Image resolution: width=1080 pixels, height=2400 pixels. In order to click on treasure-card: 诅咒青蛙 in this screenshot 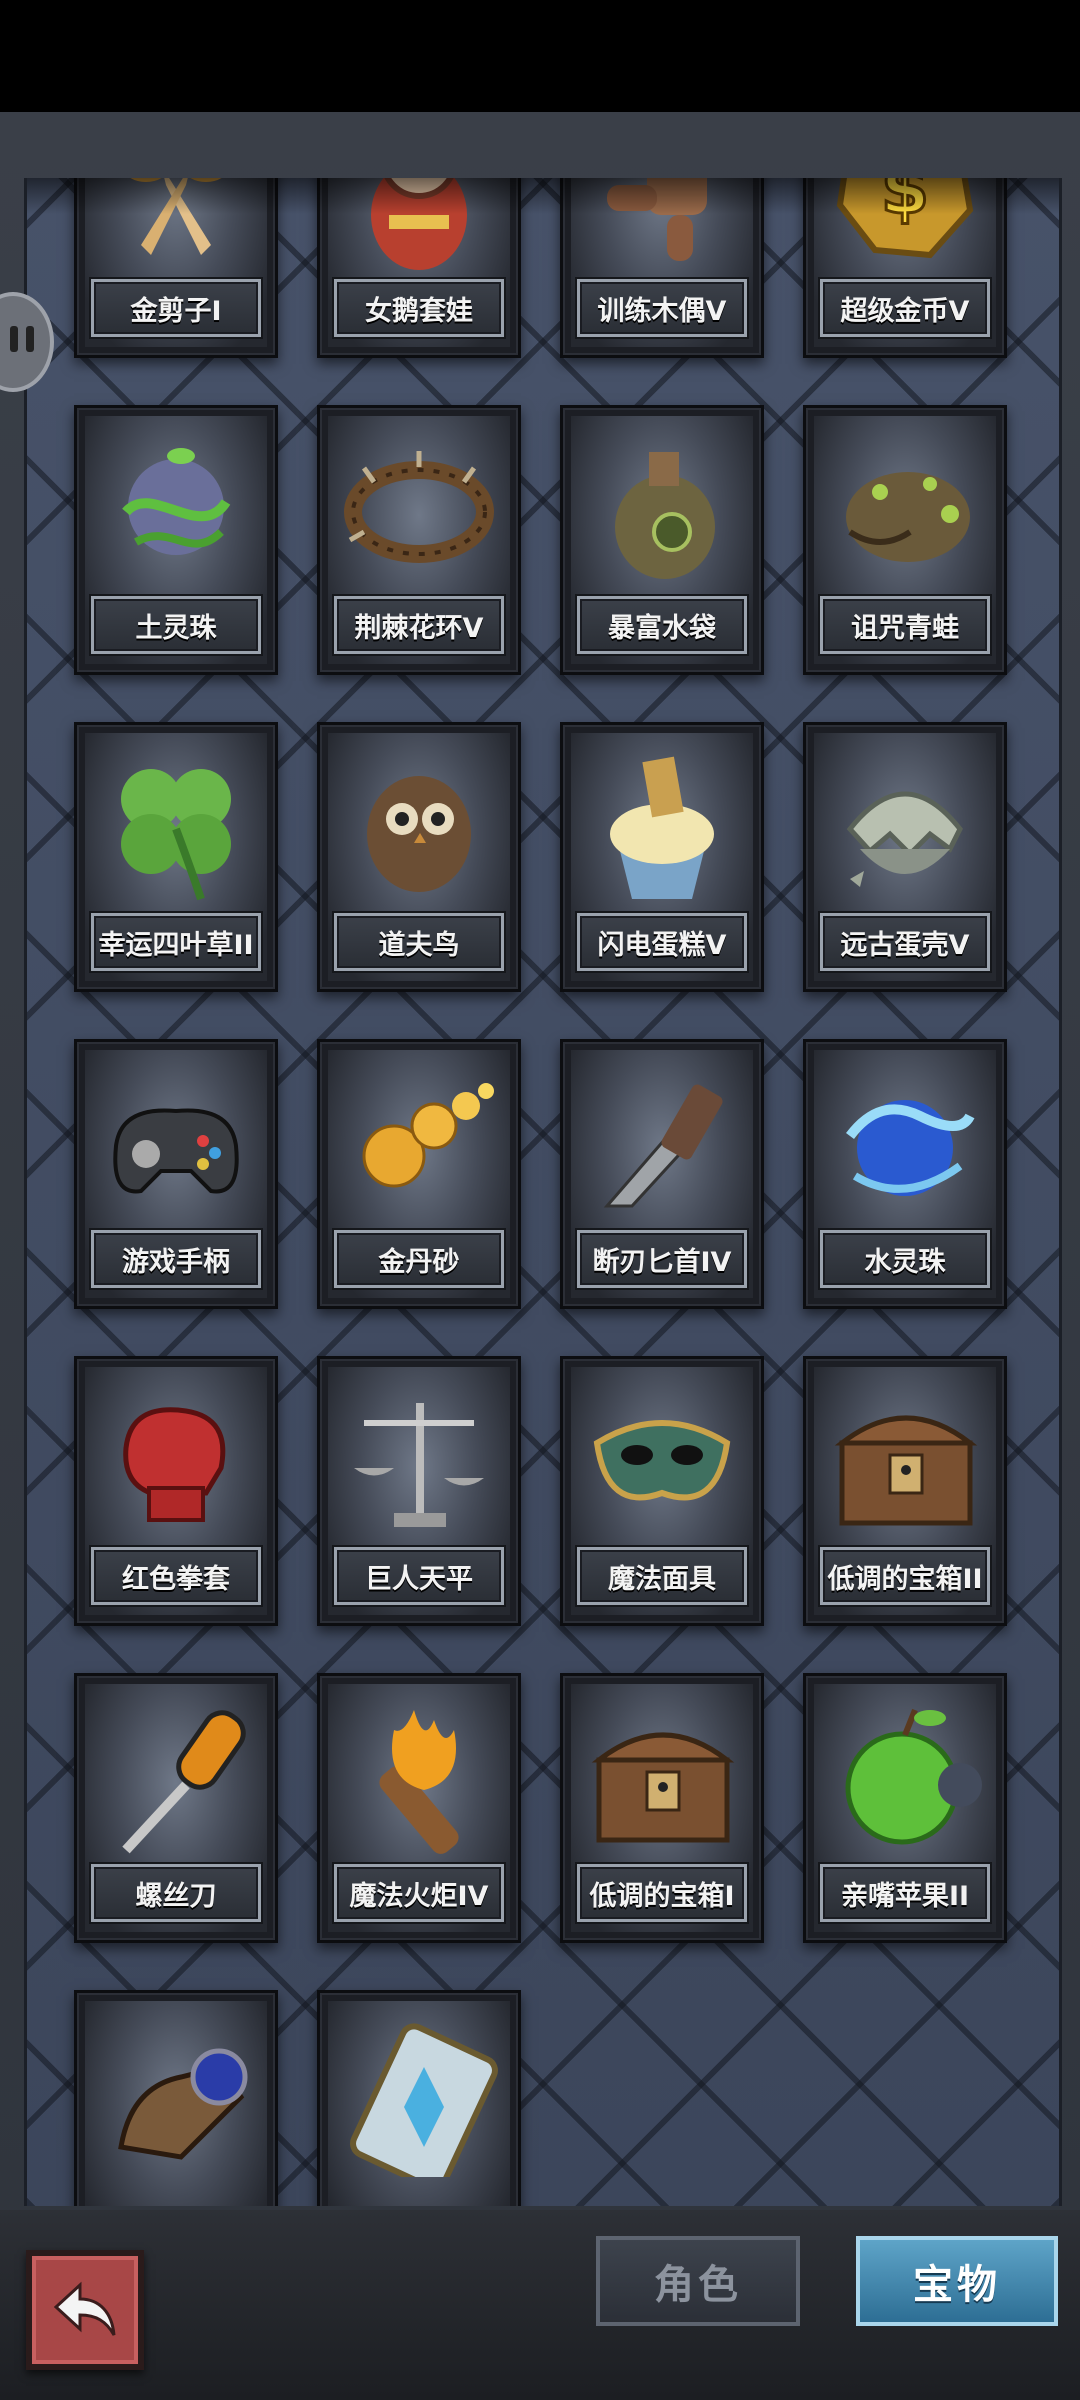, I will do `click(905, 540)`.